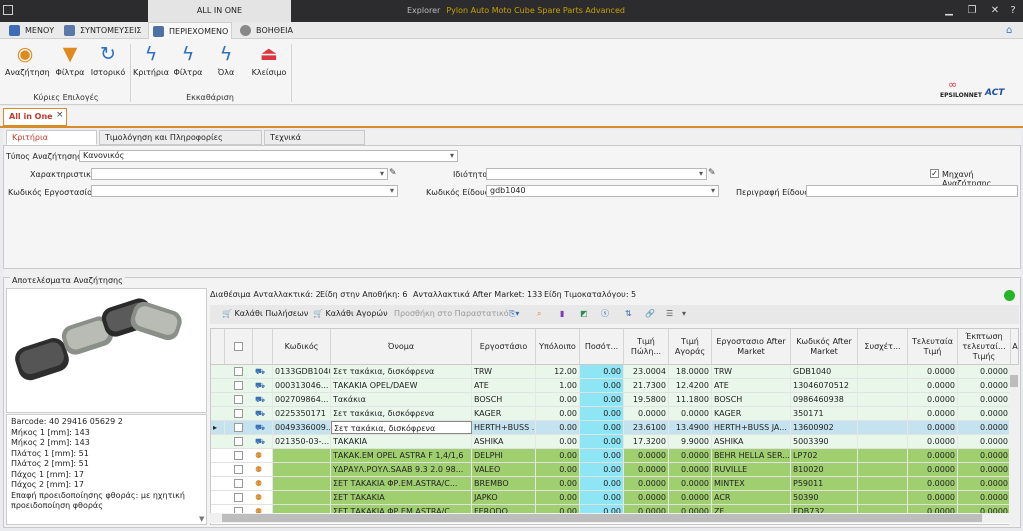 This screenshot has height=531, width=1023. I want to click on minimize-icon: ▁, so click(949, 11).